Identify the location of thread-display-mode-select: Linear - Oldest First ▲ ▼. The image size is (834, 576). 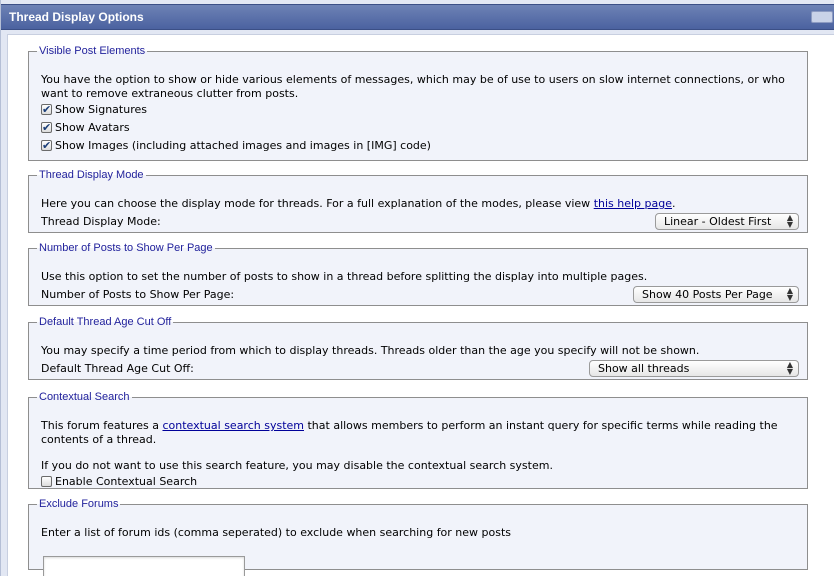
(727, 221).